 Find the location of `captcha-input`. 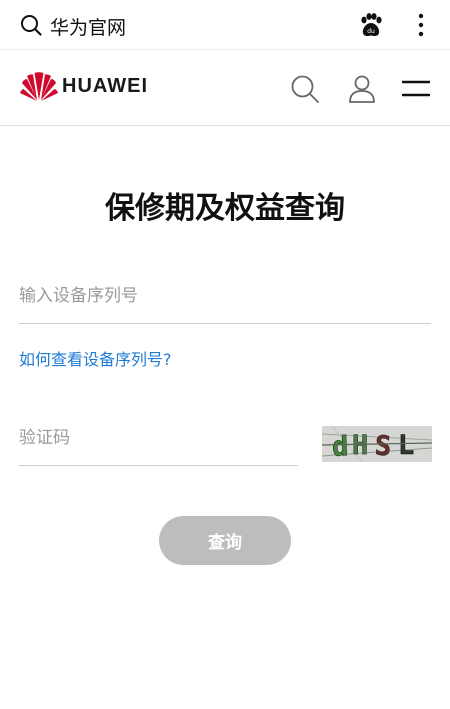

captcha-input is located at coordinates (158, 438).